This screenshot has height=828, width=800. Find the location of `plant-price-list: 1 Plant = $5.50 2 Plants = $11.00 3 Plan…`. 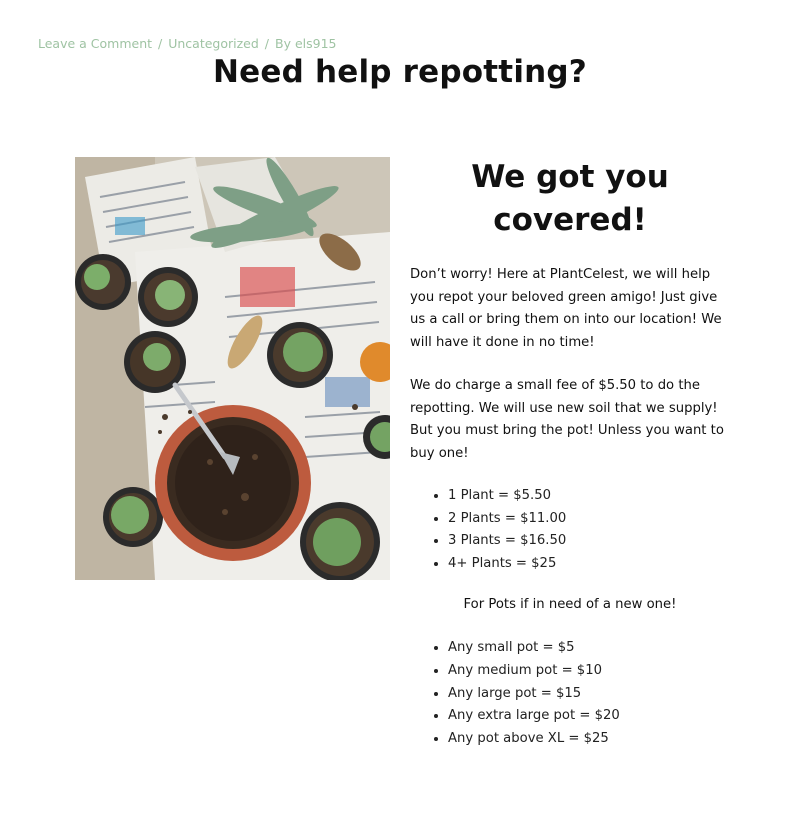

plant-price-list: 1 Plant = $5.50 2 Plants = $11.00 3 Plan… is located at coordinates (570, 530).